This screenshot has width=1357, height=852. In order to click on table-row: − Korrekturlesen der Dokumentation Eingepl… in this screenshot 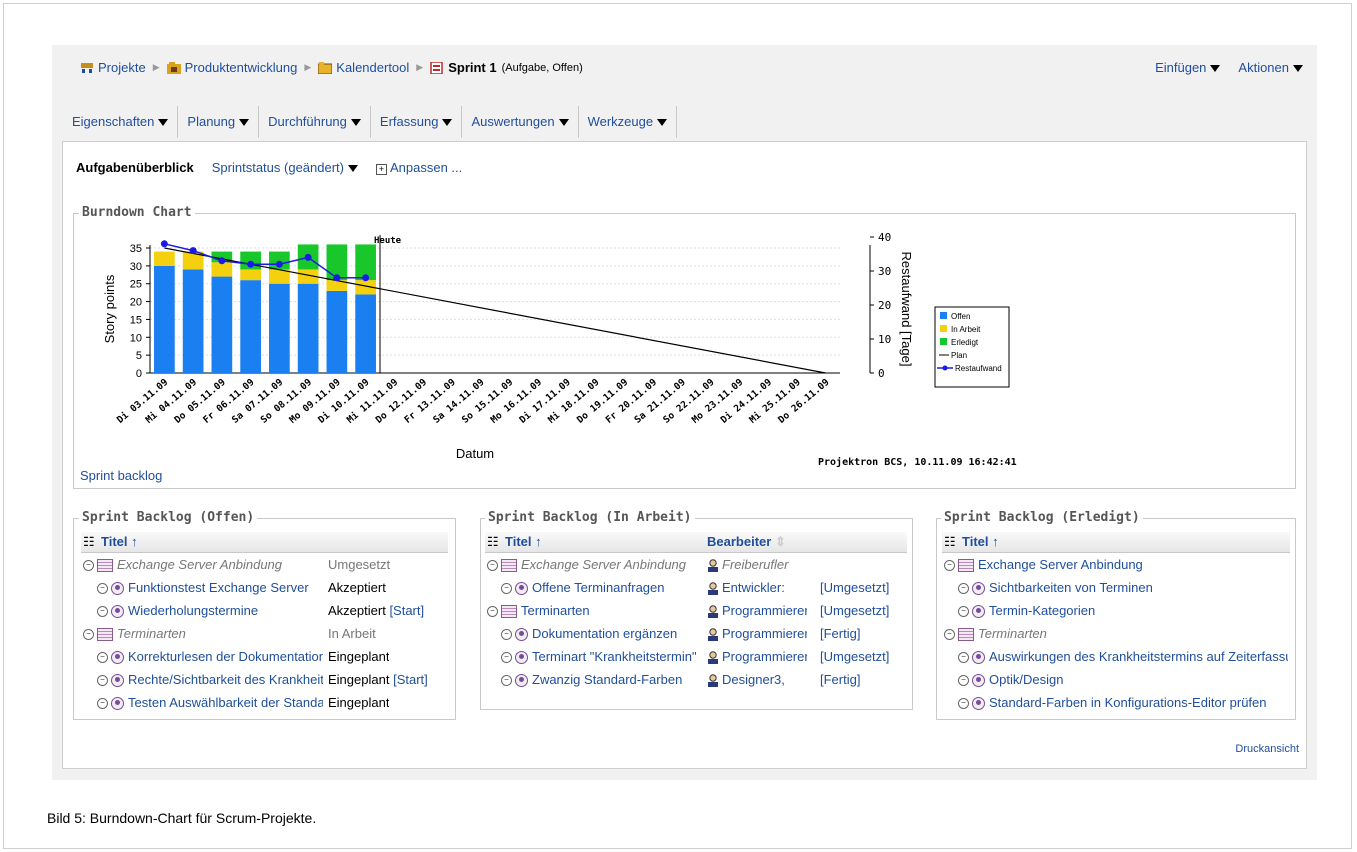, I will do `click(264, 656)`.